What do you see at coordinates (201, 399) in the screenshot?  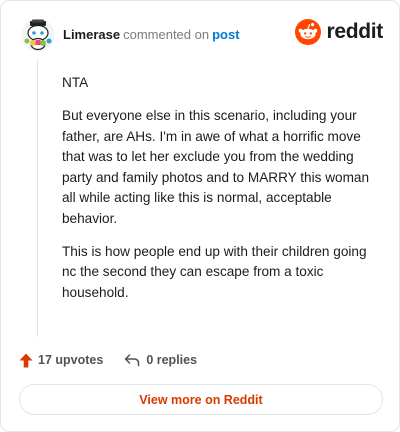 I see `view-more-on-reddit-button: View more on Reddit` at bounding box center [201, 399].